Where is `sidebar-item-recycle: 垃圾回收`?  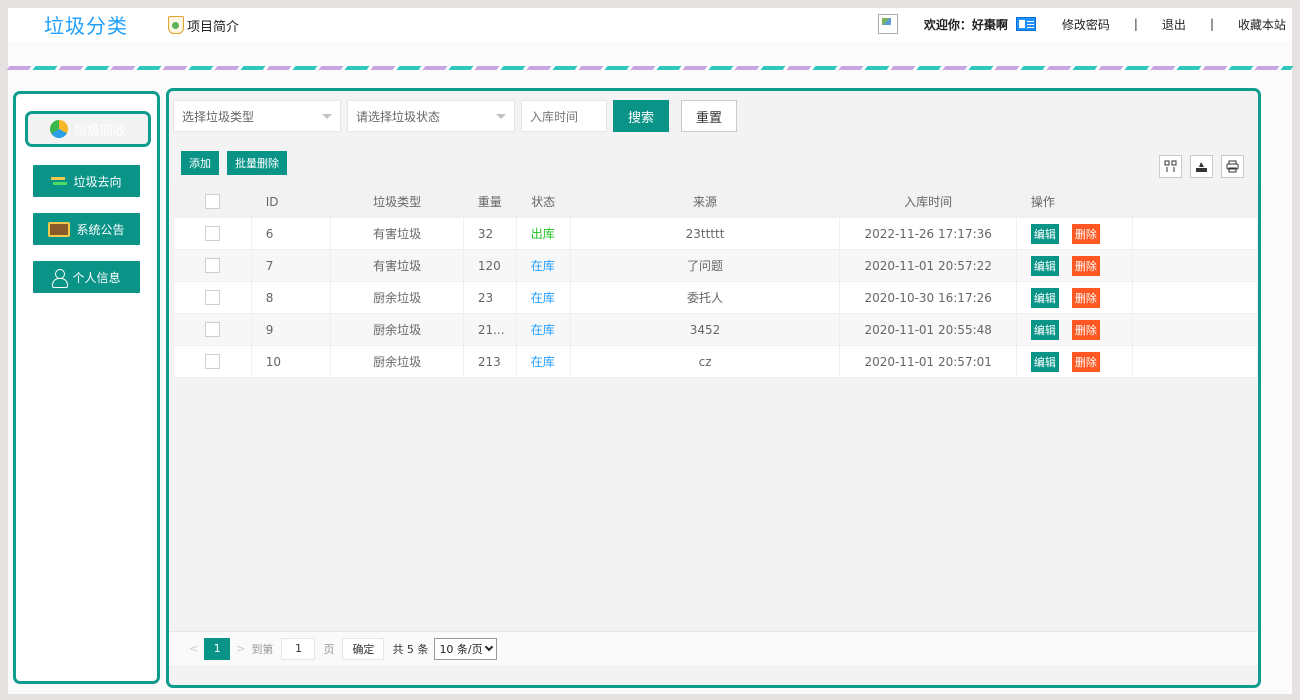 sidebar-item-recycle: 垃圾回收 is located at coordinates (88, 129).